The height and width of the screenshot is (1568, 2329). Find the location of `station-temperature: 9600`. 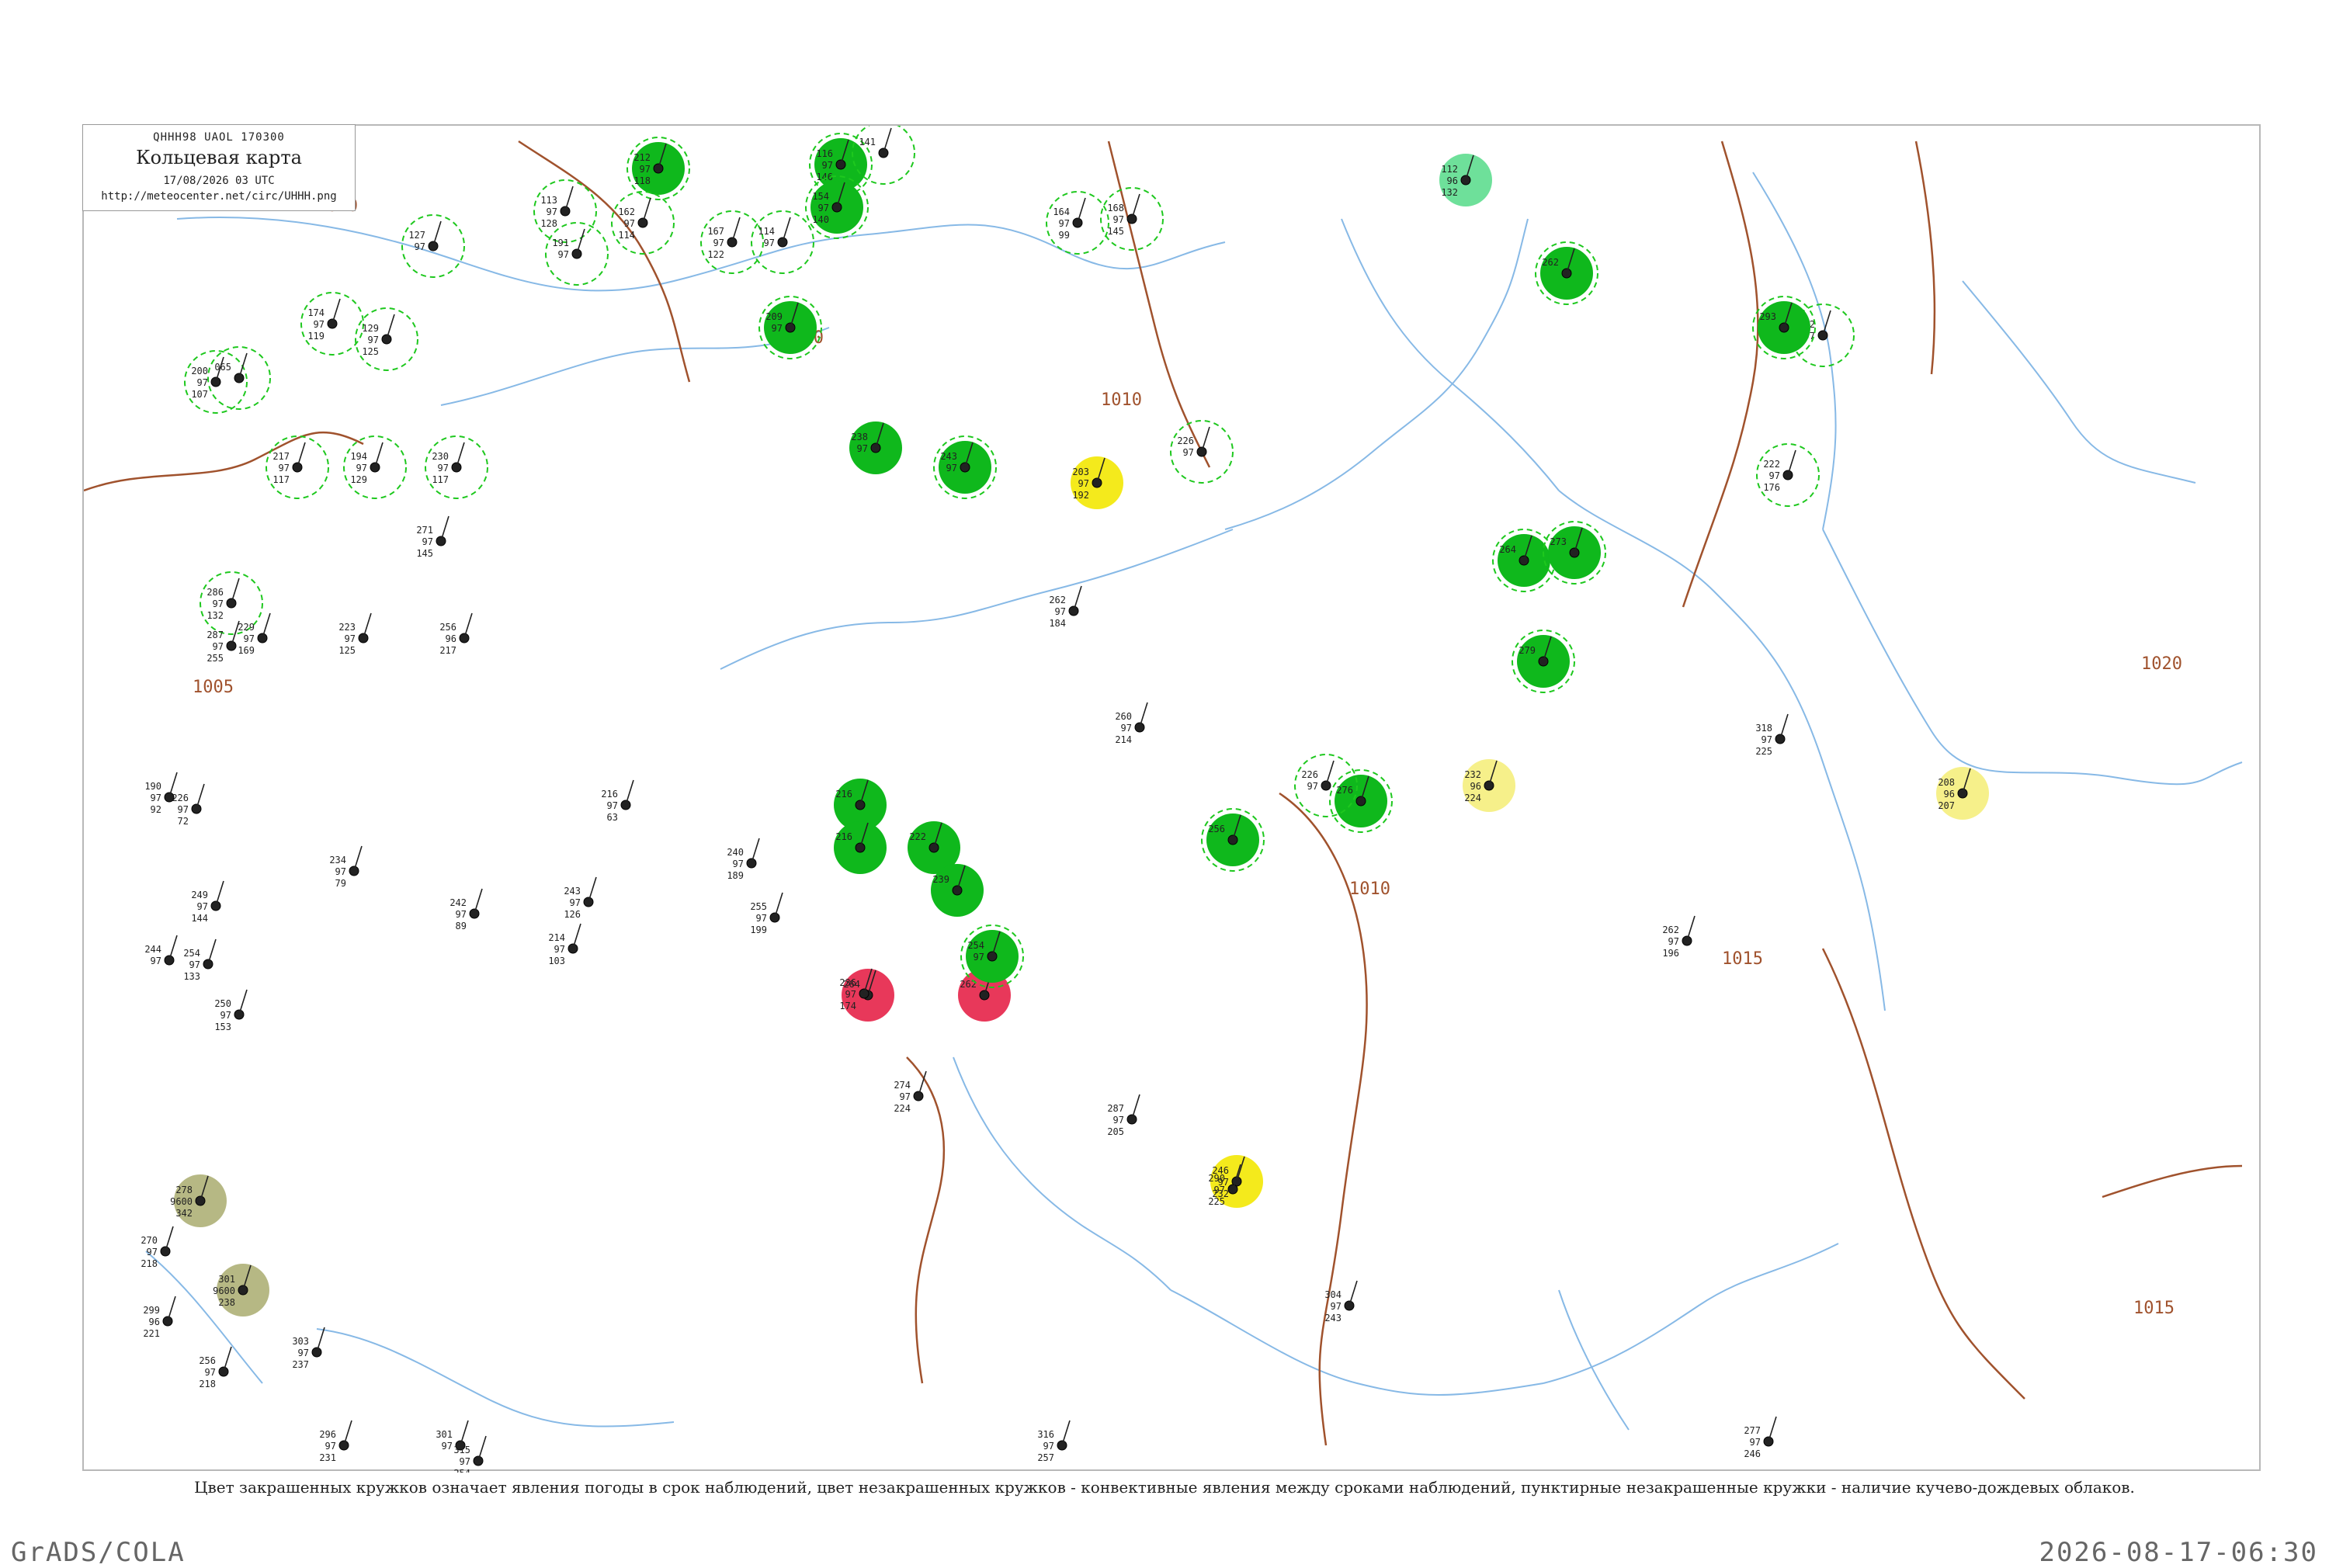

station-temperature: 9600 is located at coordinates (181, 1201).